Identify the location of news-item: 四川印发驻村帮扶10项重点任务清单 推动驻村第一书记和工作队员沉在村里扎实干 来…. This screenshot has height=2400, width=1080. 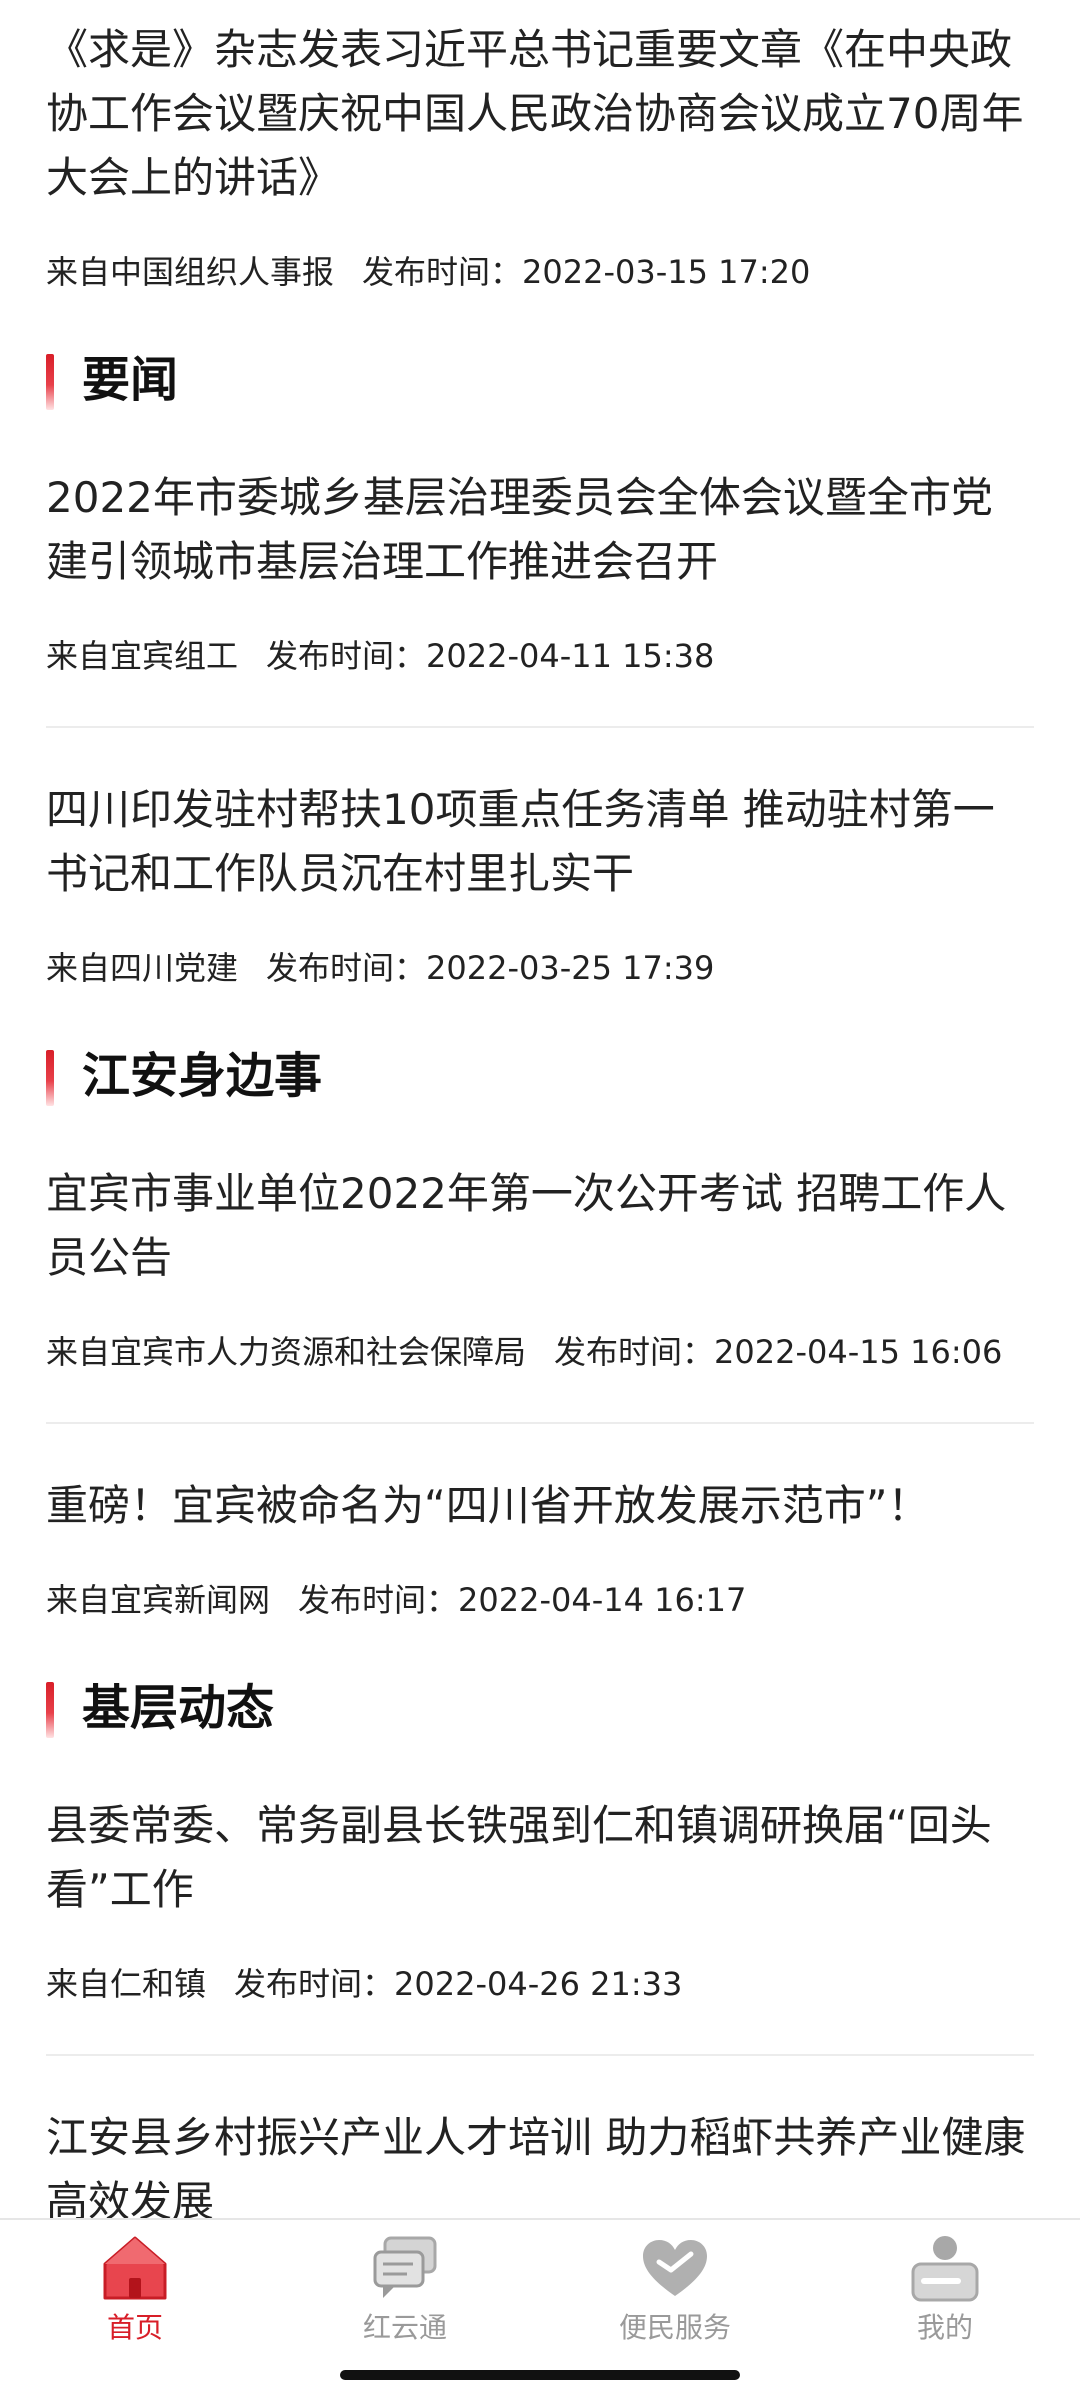
(540, 883).